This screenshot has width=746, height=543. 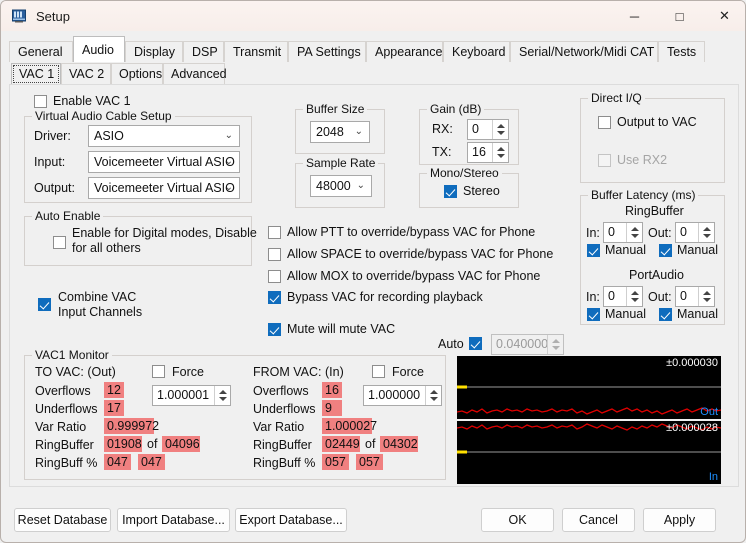 I want to click on tab-audio: Audio, so click(x=99, y=49).